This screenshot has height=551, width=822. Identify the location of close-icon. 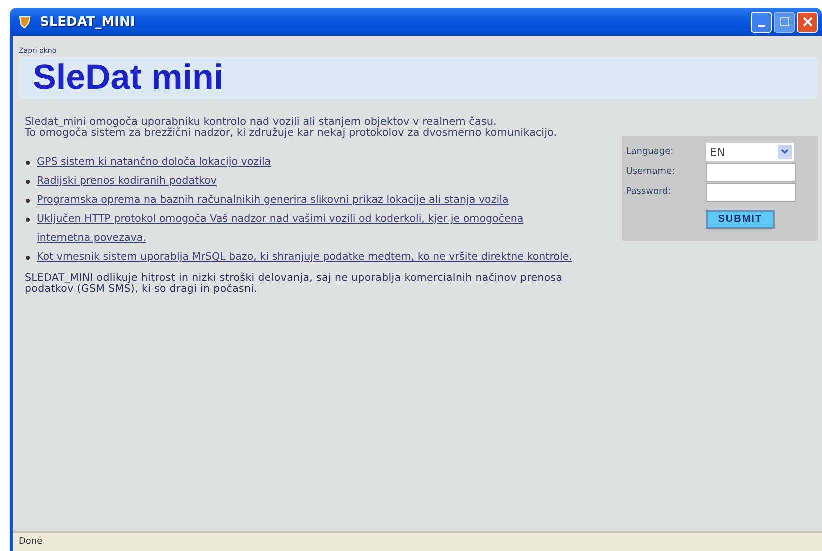
(807, 22).